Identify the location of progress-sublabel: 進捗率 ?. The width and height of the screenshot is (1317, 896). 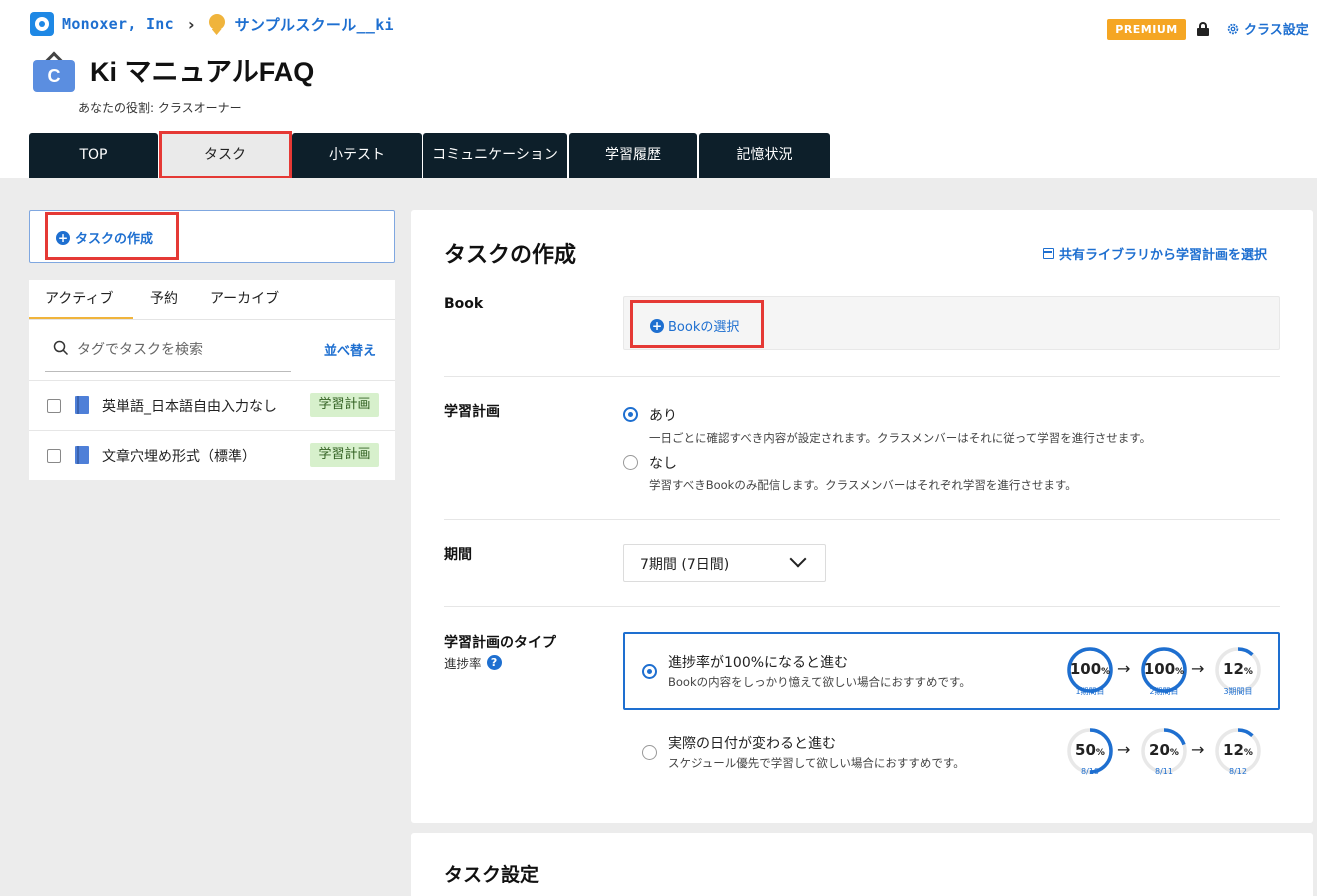
(473, 662).